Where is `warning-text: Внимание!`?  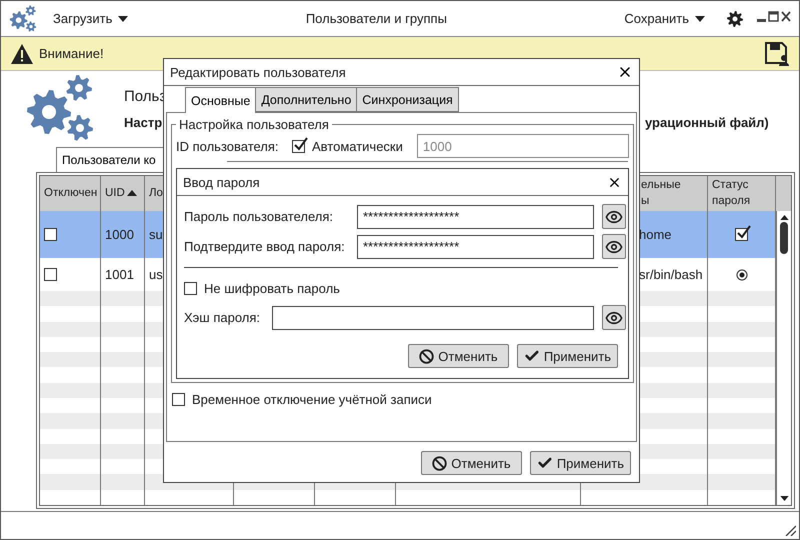
warning-text: Внимание! is located at coordinates (72, 53).